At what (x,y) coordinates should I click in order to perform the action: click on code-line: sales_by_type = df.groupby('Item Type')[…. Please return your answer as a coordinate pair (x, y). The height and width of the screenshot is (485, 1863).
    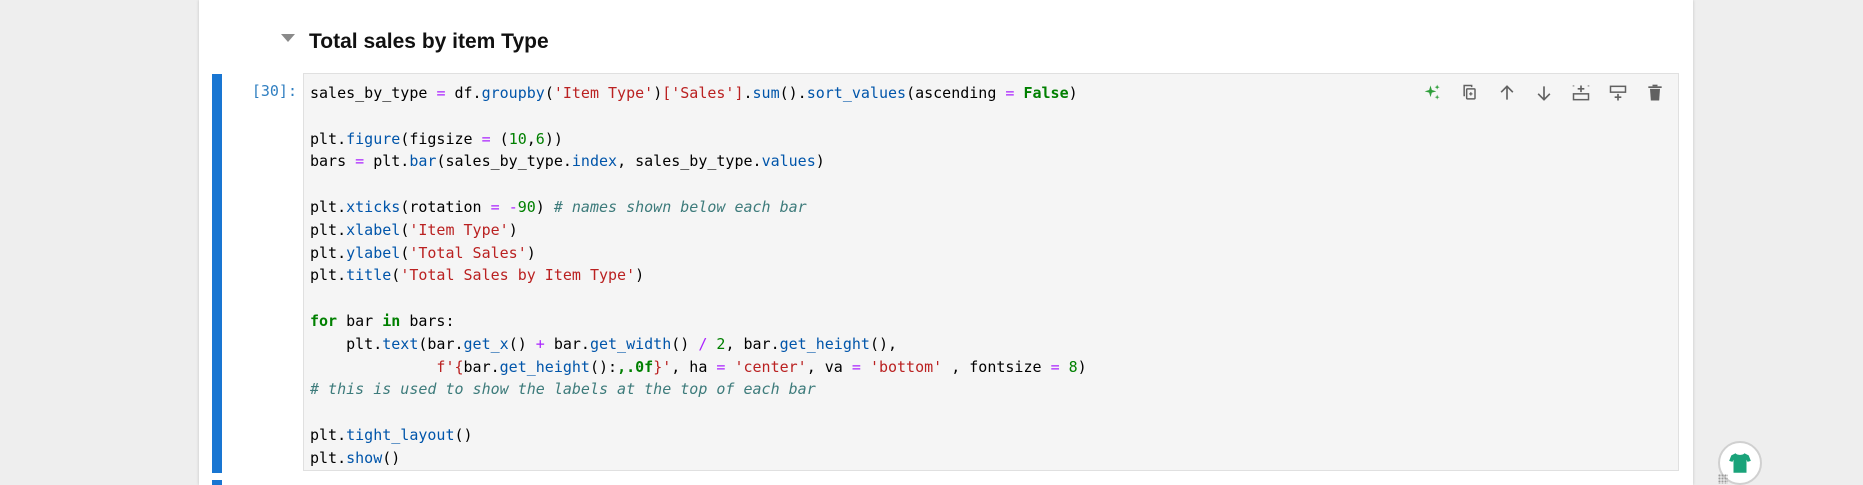
    Looking at the image, I should click on (694, 93).